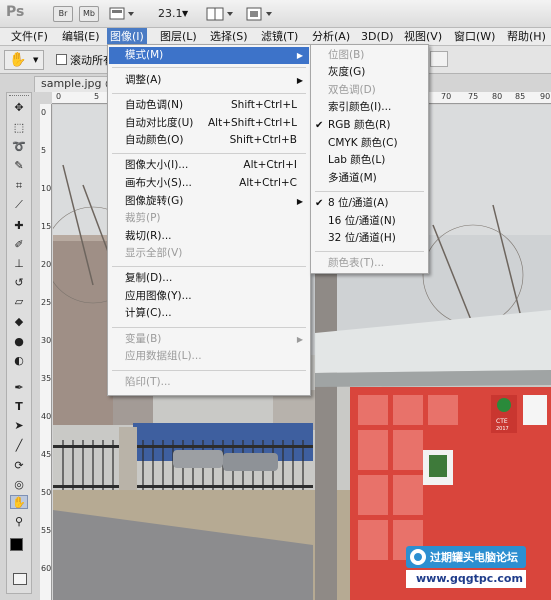  I want to click on eyedropper-tool-icon: ⟋, so click(19, 205).